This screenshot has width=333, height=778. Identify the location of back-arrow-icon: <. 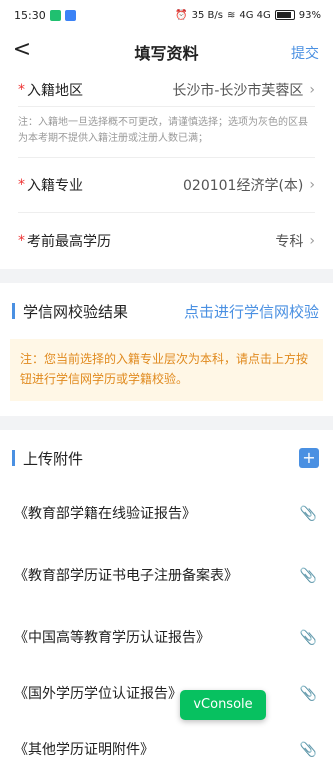
(22, 50).